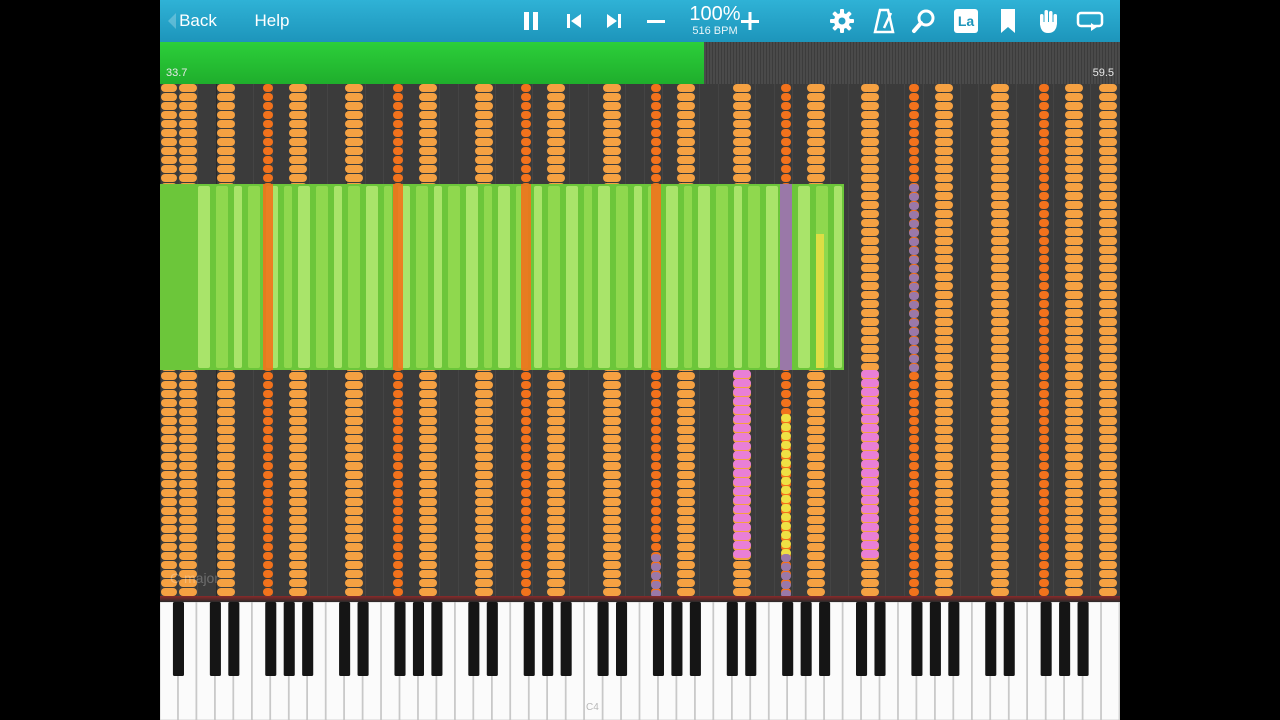 This screenshot has height=720, width=1280. Describe the element at coordinates (924, 21) in the screenshot. I see `zoom-button` at that location.